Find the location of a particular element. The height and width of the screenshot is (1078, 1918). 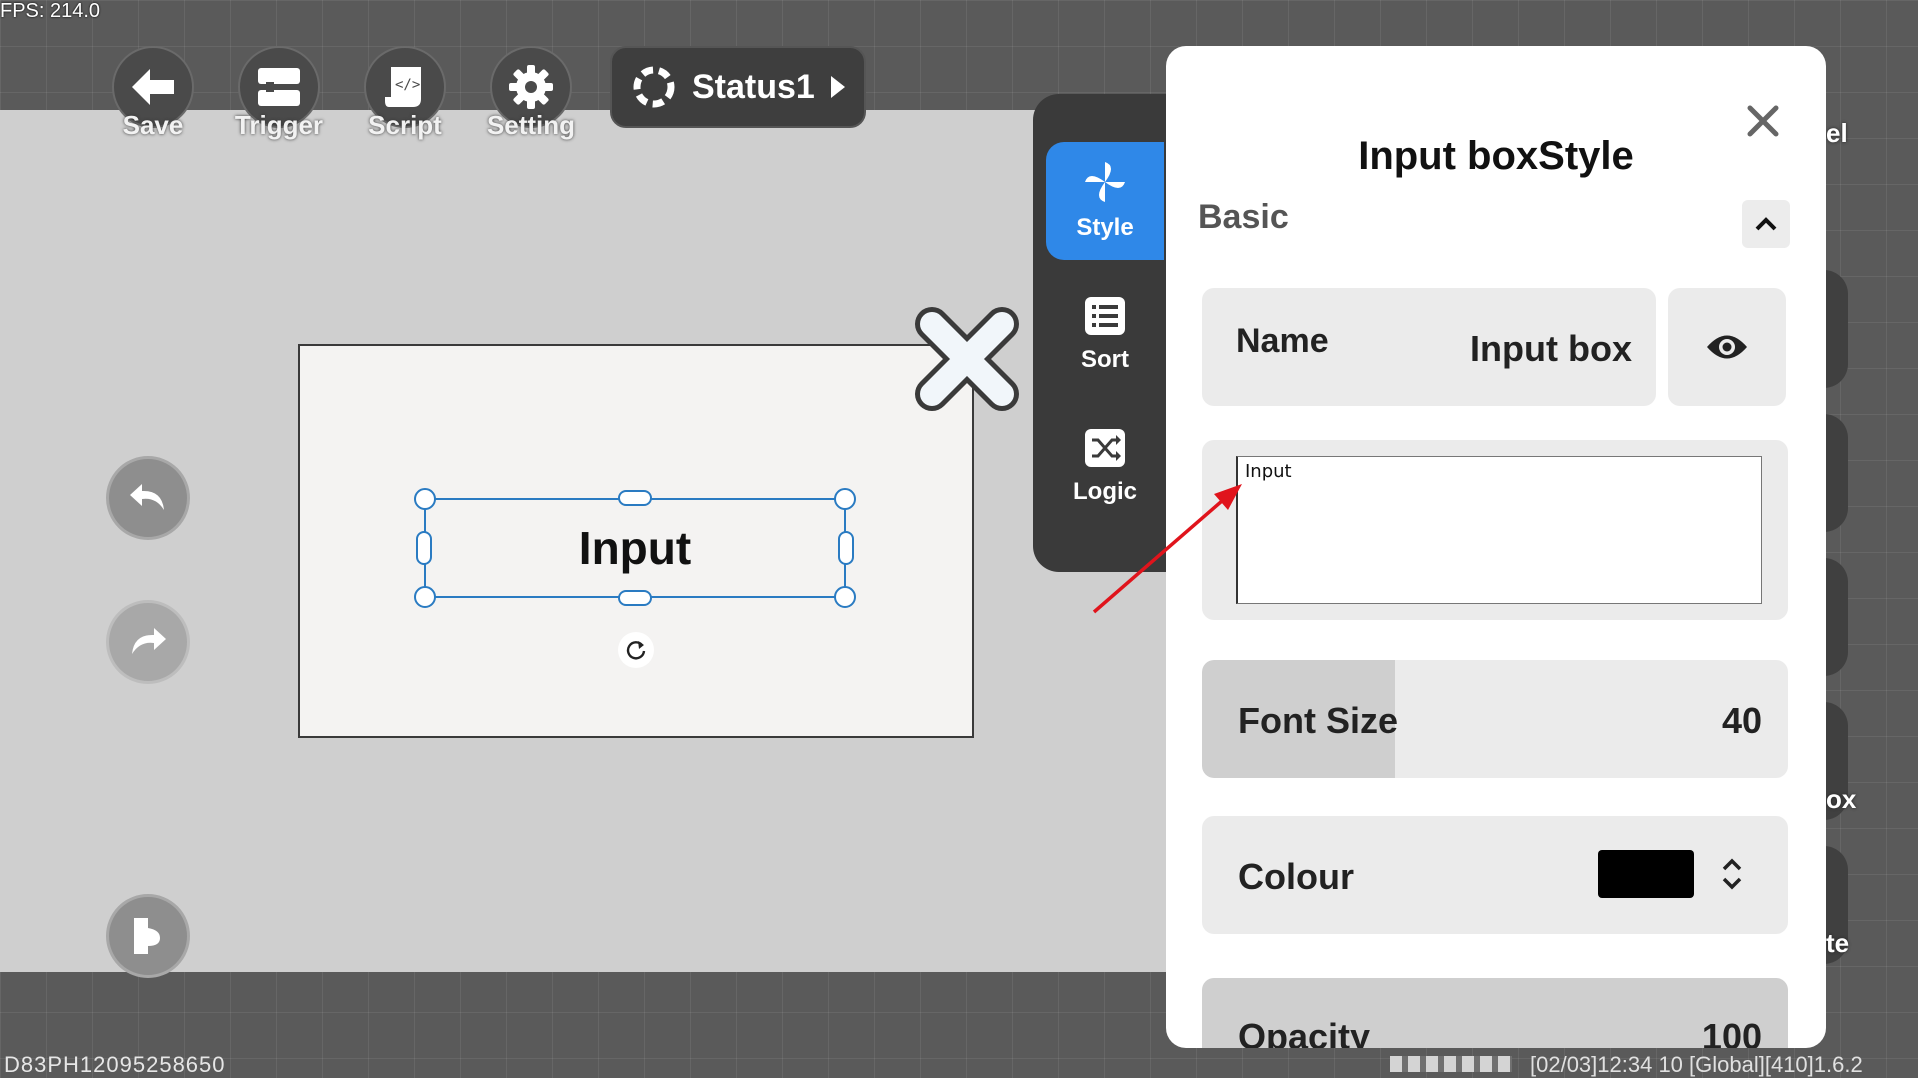

save-button: Save is located at coordinates (153, 93).